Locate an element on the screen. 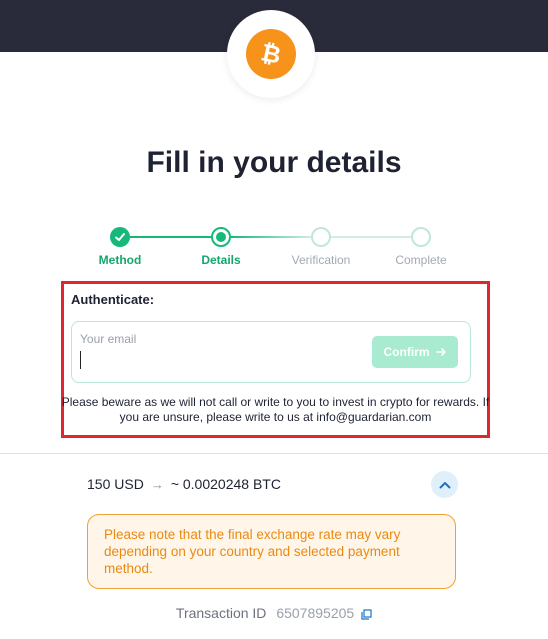 The image size is (548, 639). currency-logo: ₿ is located at coordinates (271, 54).